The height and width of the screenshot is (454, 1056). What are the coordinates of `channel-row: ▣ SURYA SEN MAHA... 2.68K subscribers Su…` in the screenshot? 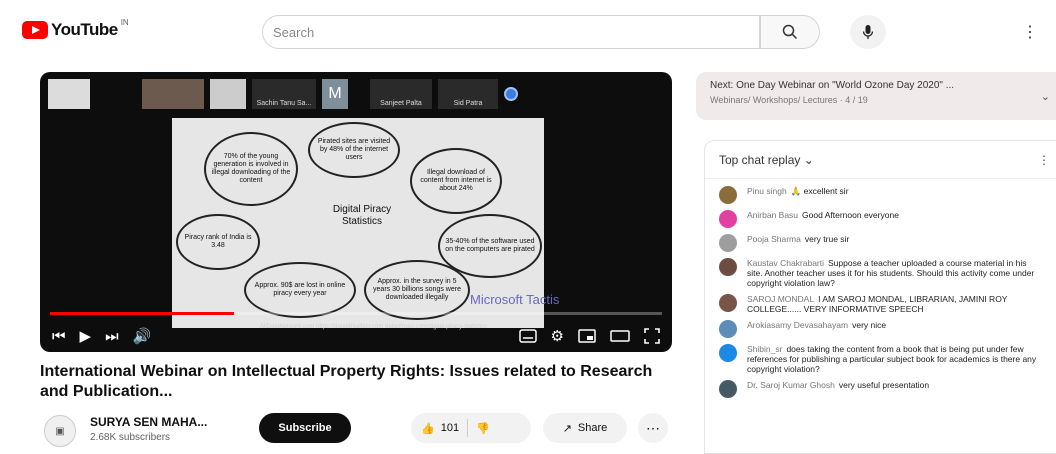 It's located at (364, 430).